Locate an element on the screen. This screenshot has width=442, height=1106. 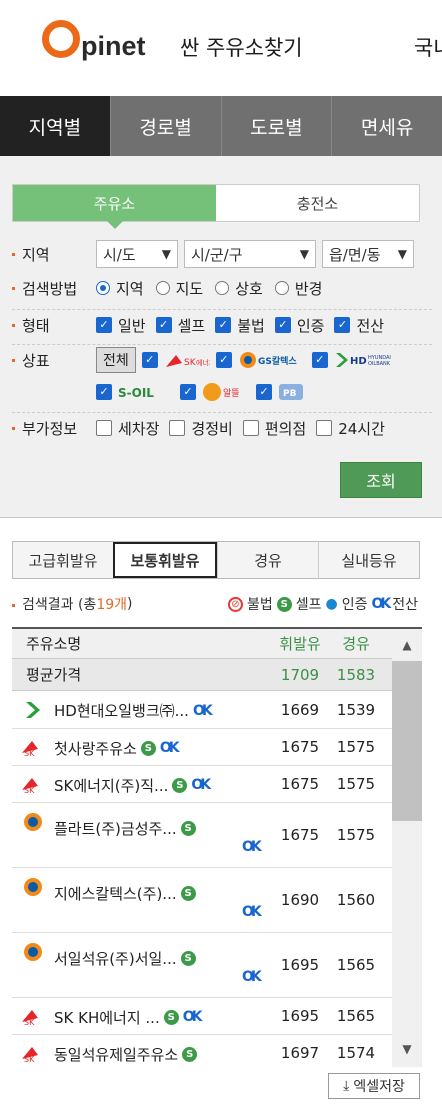
scroll-thumb is located at coordinates (407, 741).